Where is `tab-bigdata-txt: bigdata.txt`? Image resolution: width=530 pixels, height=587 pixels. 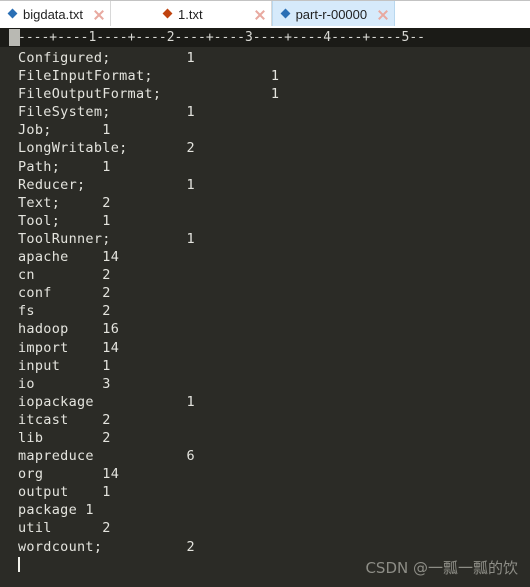
tab-bigdata-txt: bigdata.txt is located at coordinates (55, 14).